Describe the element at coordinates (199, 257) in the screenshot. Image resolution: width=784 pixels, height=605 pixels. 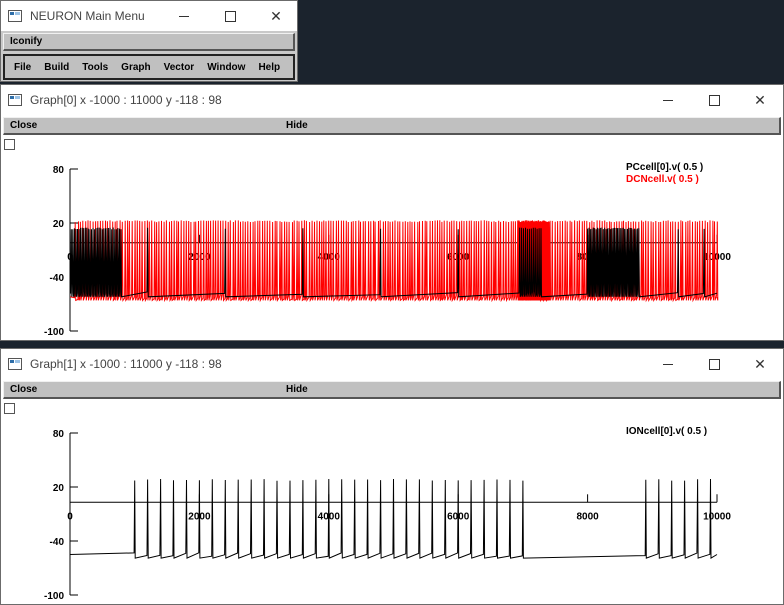
I see `x-tick-label: 2000` at that location.